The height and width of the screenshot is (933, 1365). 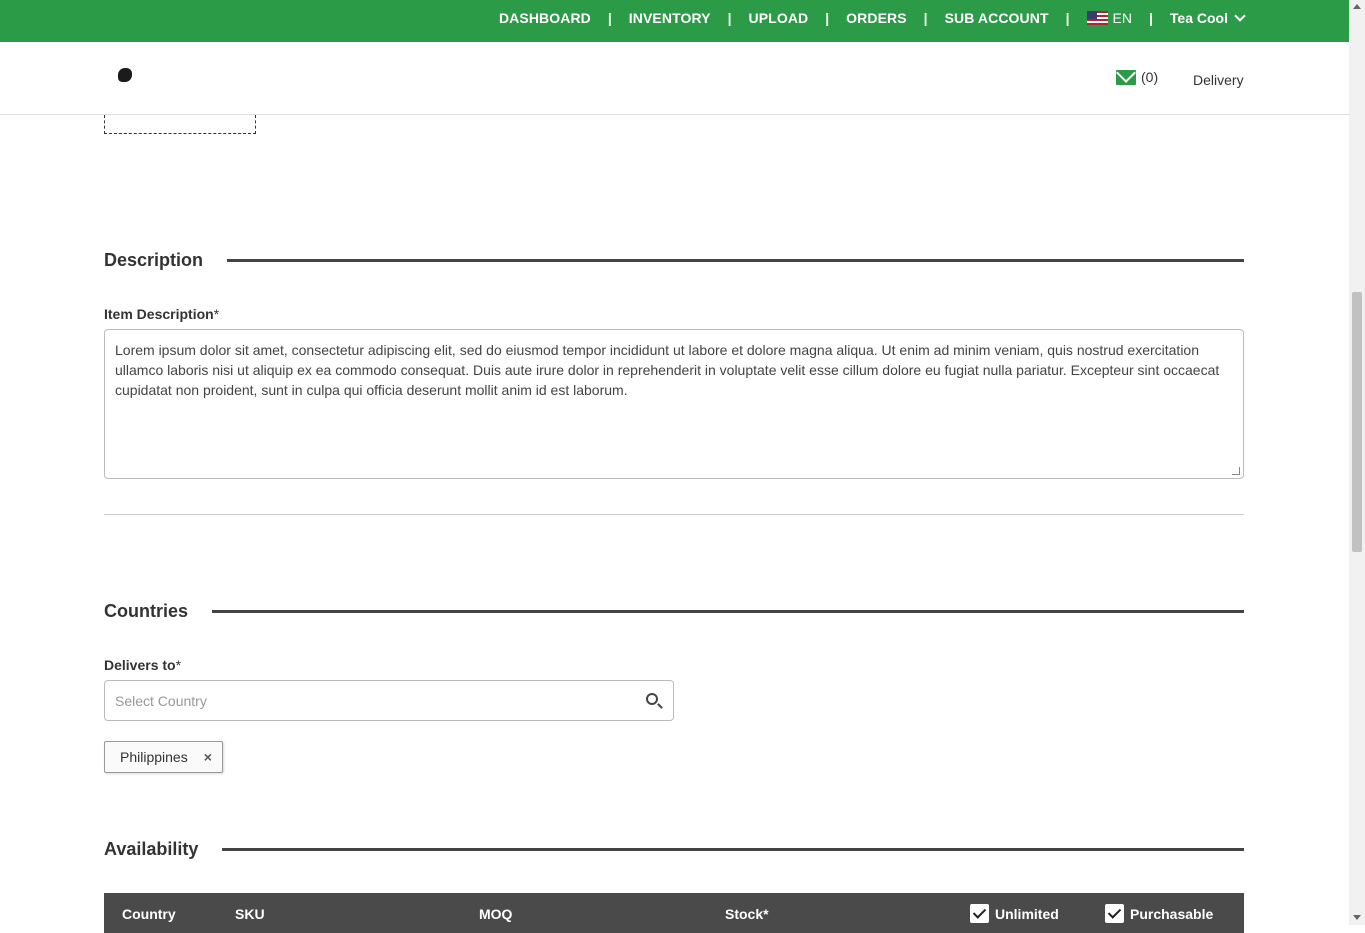 I want to click on messages-link: (0), so click(x=1137, y=77).